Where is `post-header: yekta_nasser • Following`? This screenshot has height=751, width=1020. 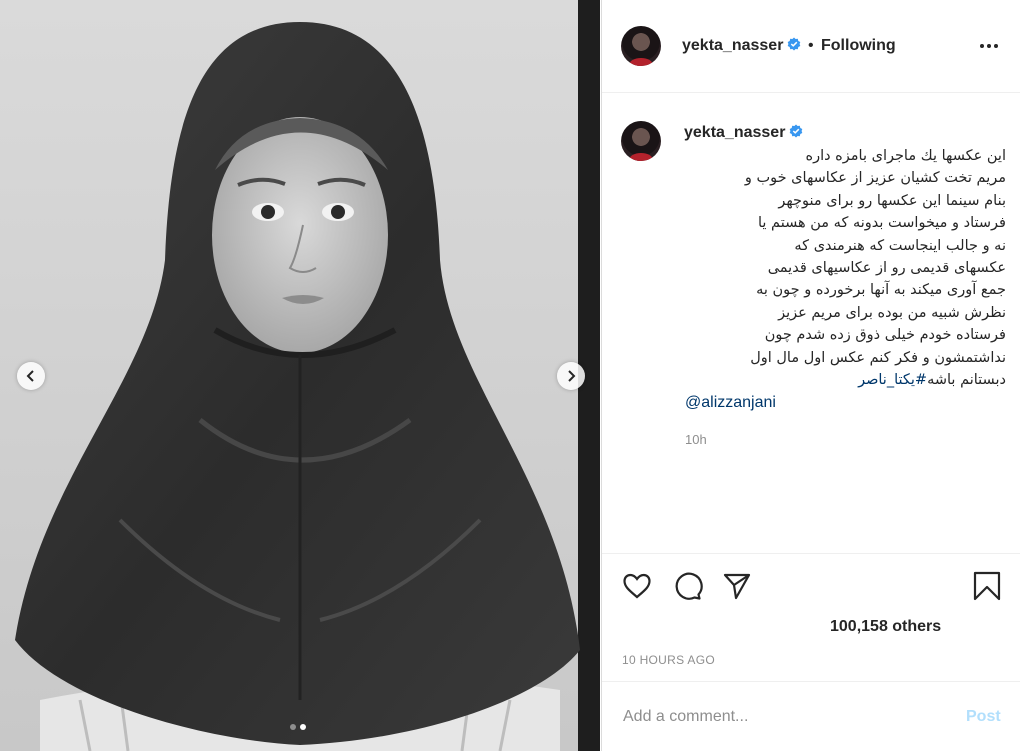 post-header: yekta_nasser • Following is located at coordinates (811, 46).